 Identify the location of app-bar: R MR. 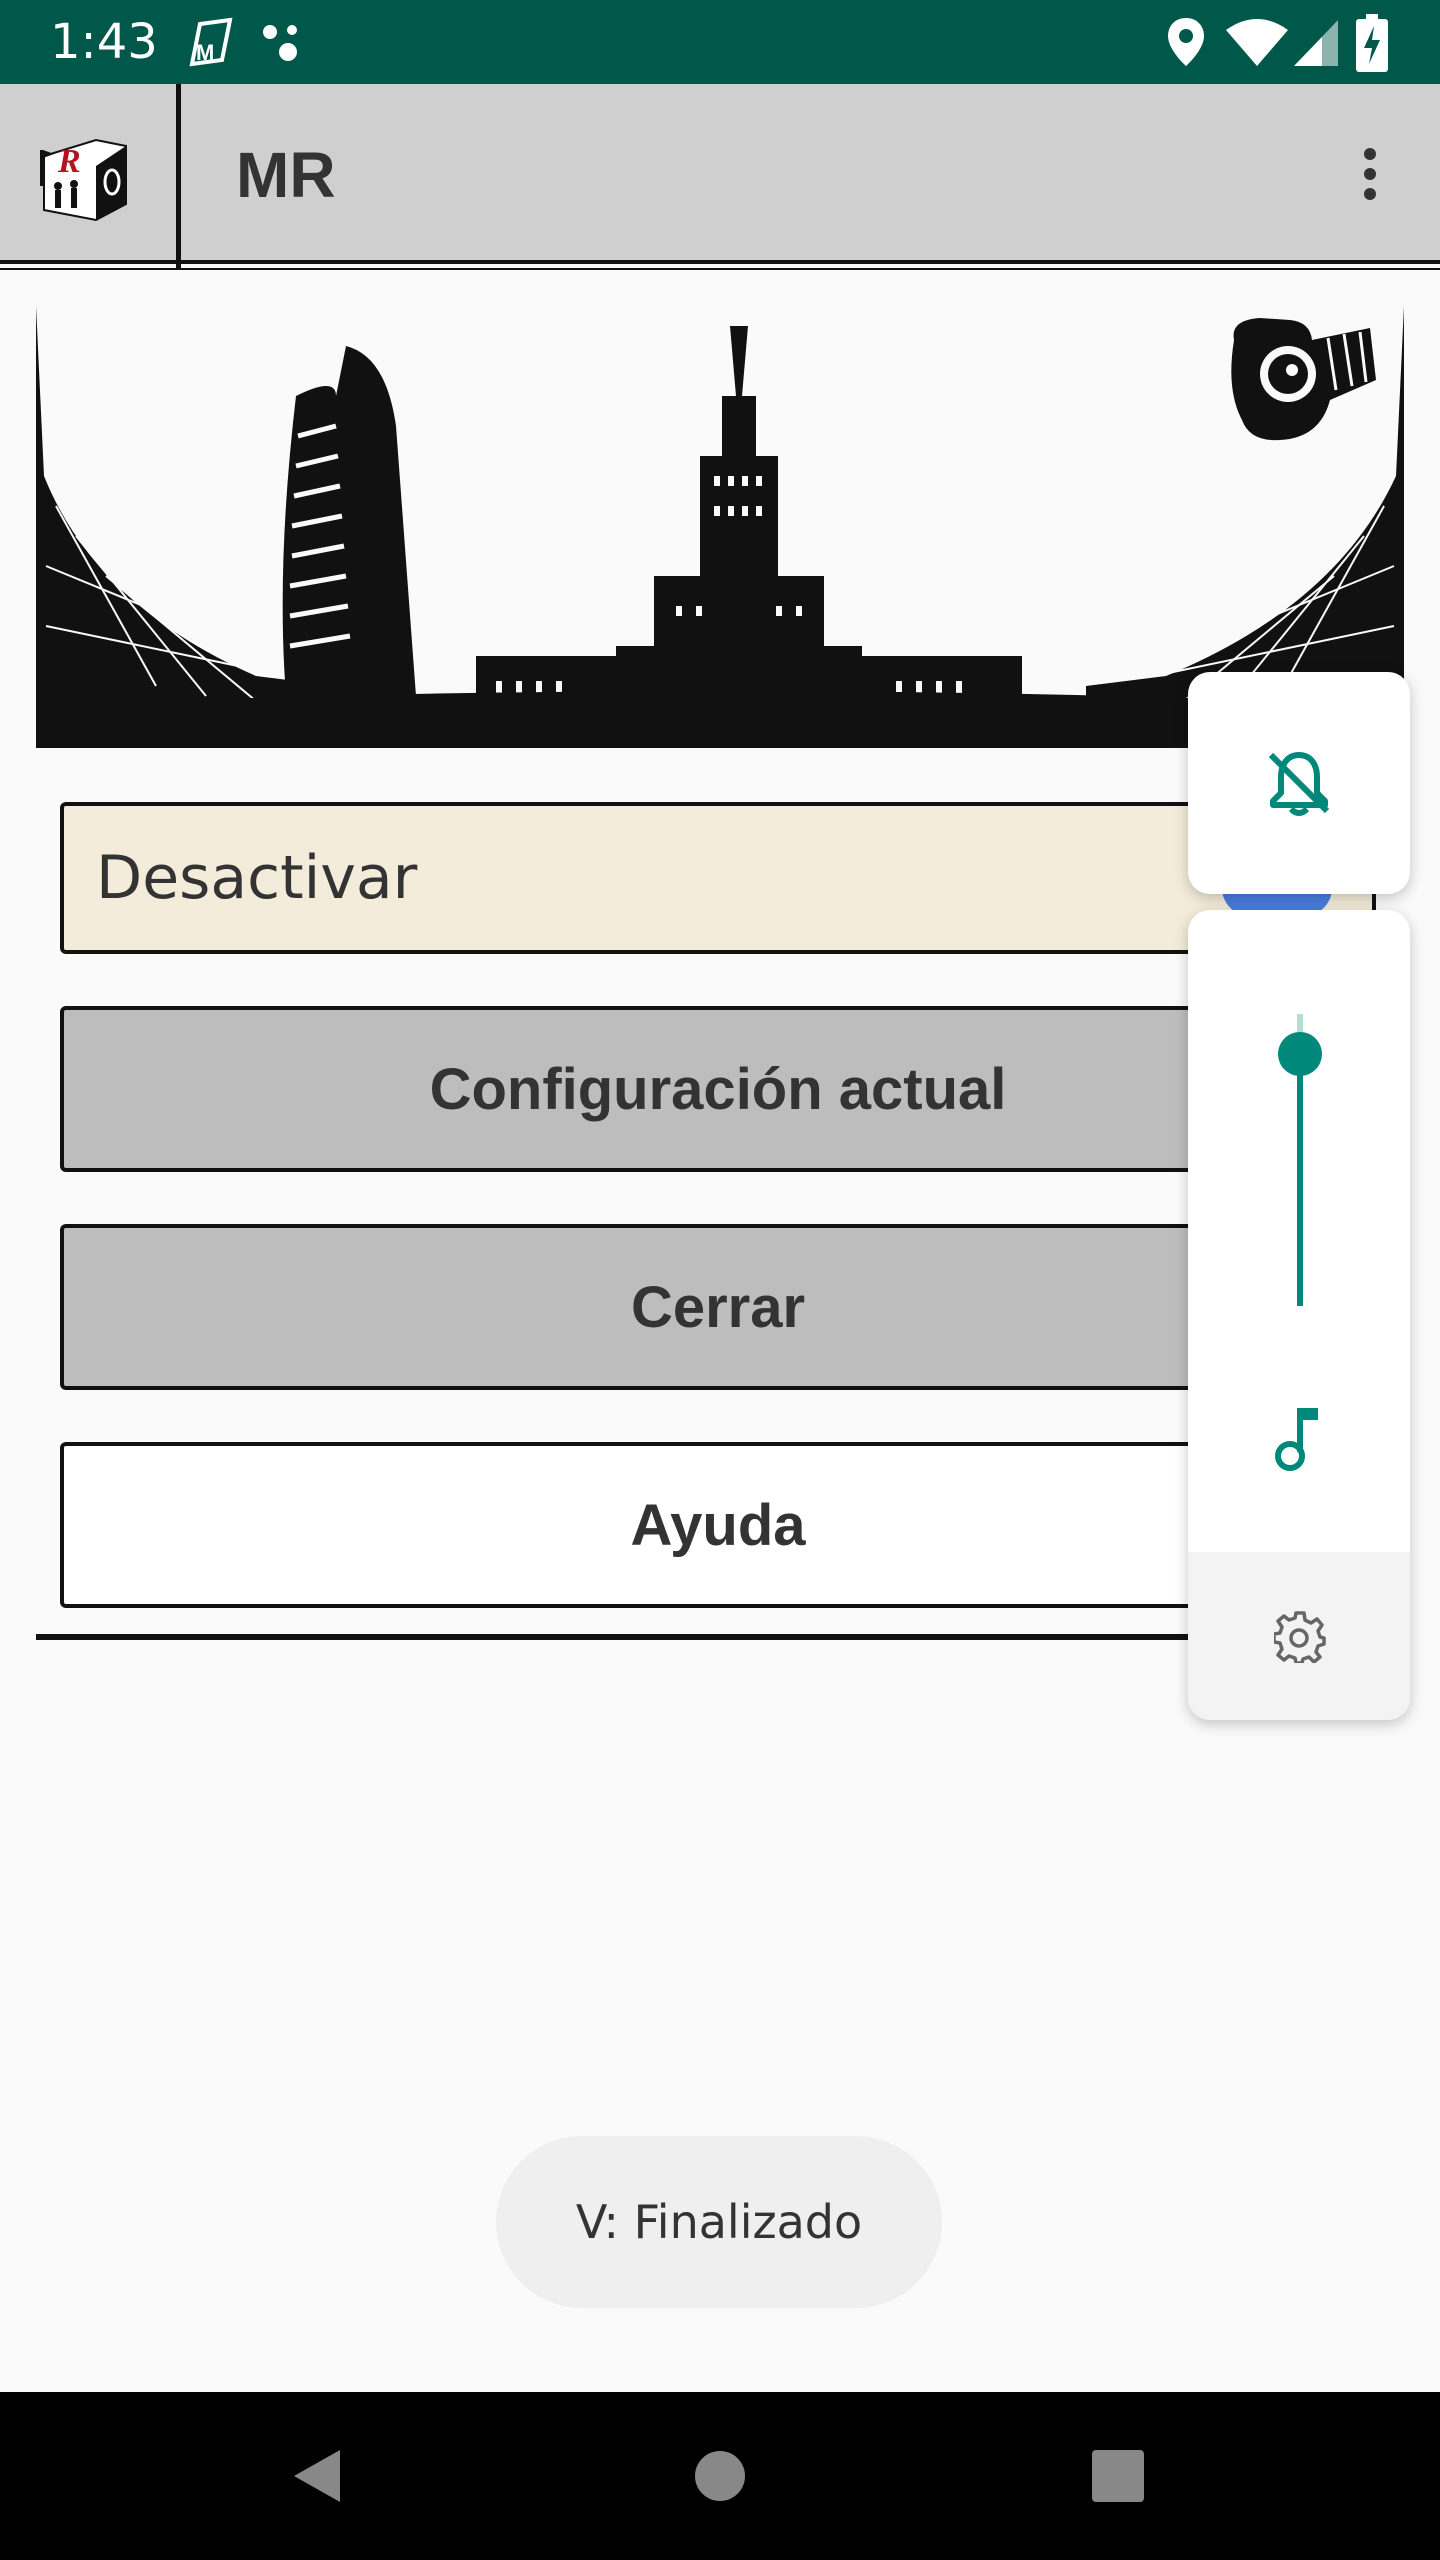
(720, 177).